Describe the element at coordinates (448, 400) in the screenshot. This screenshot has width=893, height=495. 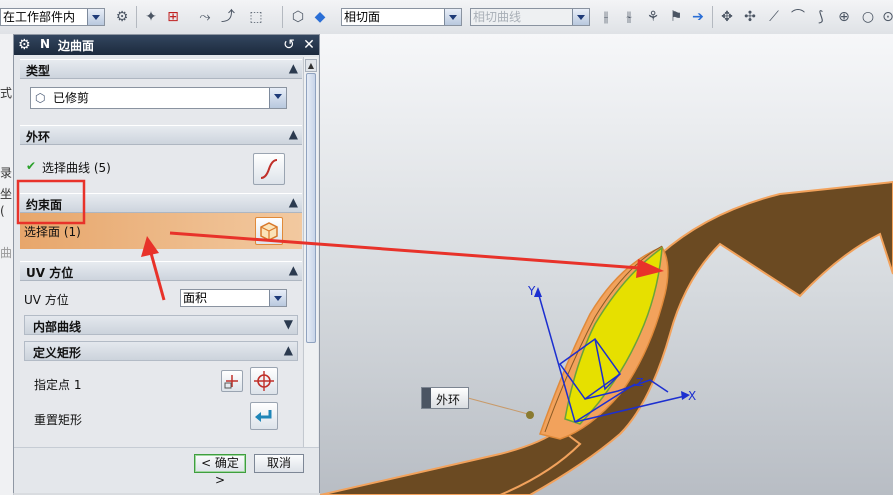
I see `callout-label: 外环` at that location.